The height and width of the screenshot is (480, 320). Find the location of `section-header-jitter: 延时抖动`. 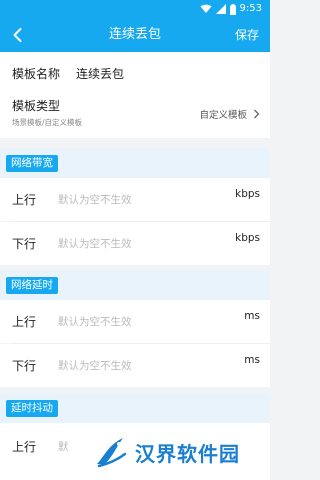

section-header-jitter: 延时抖动 is located at coordinates (135, 408).